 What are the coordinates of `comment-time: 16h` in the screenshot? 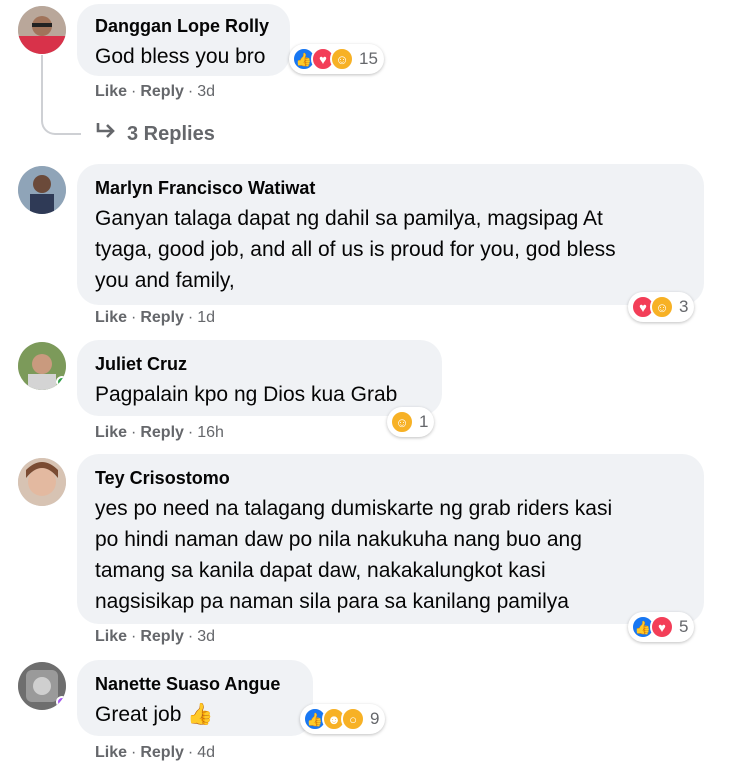 It's located at (210, 433).